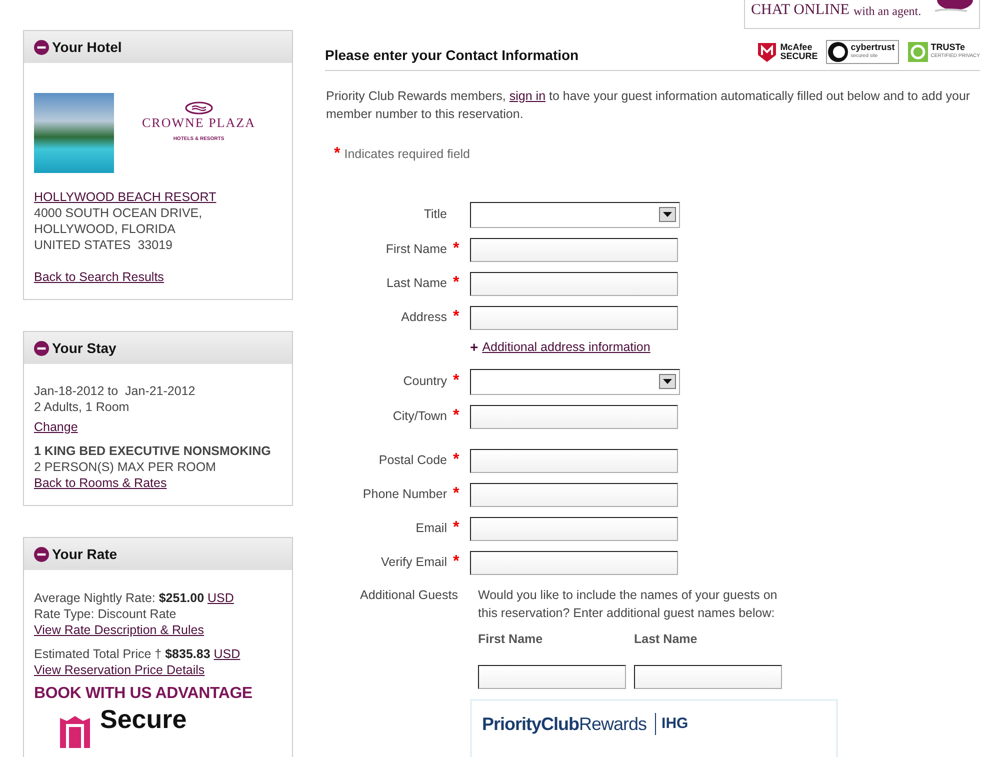  What do you see at coordinates (628, 604) in the screenshot?
I see `guest-question: Would you like to include the names of your guests on this reservation? Enter additional guest names below:` at bounding box center [628, 604].